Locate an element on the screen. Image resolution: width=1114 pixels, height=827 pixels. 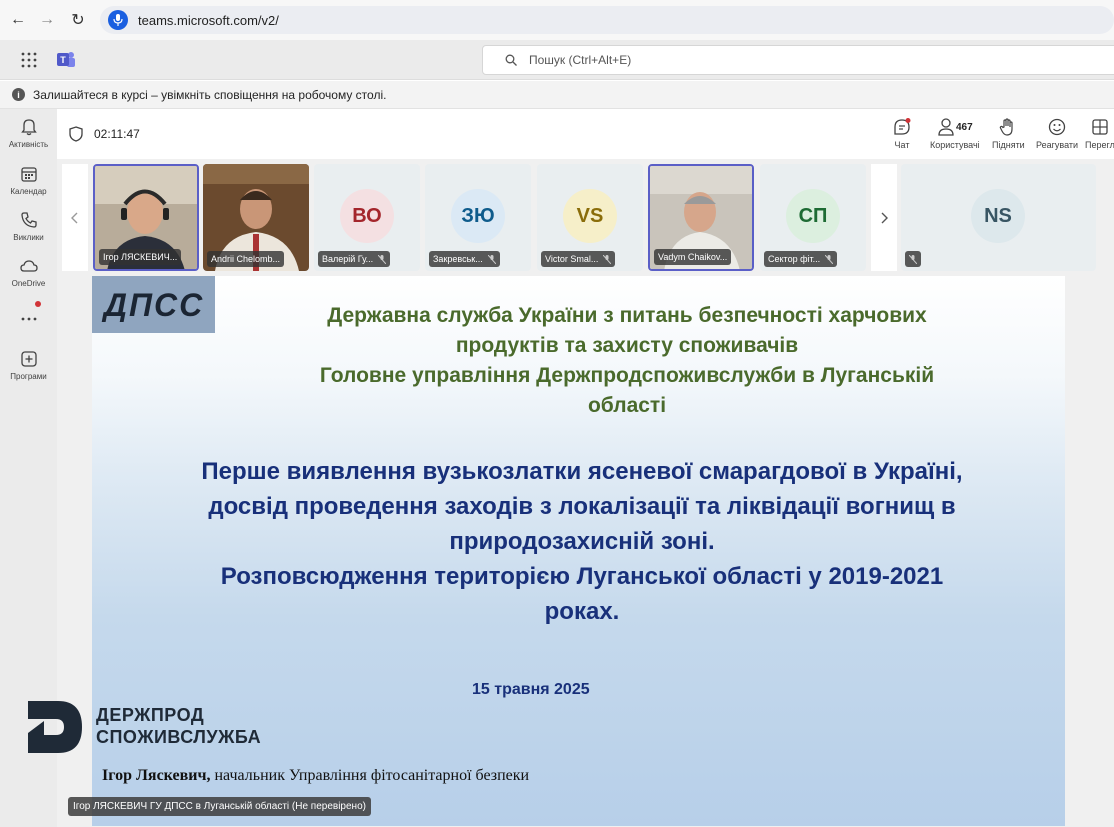
rail-label: Виклики is located at coordinates (28, 237).